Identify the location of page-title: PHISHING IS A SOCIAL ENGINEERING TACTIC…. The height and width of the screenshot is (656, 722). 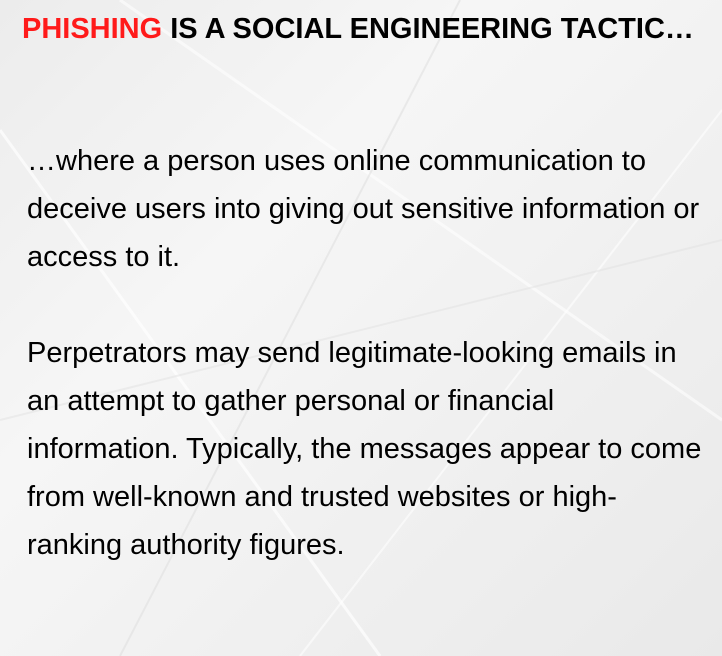
(362, 29).